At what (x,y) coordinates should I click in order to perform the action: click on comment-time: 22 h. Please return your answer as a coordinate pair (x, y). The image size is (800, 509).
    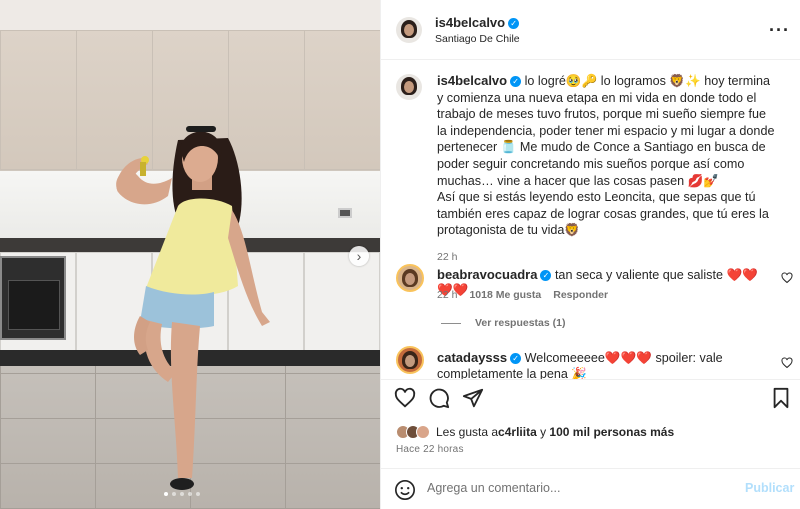
    Looking at the image, I should click on (447, 295).